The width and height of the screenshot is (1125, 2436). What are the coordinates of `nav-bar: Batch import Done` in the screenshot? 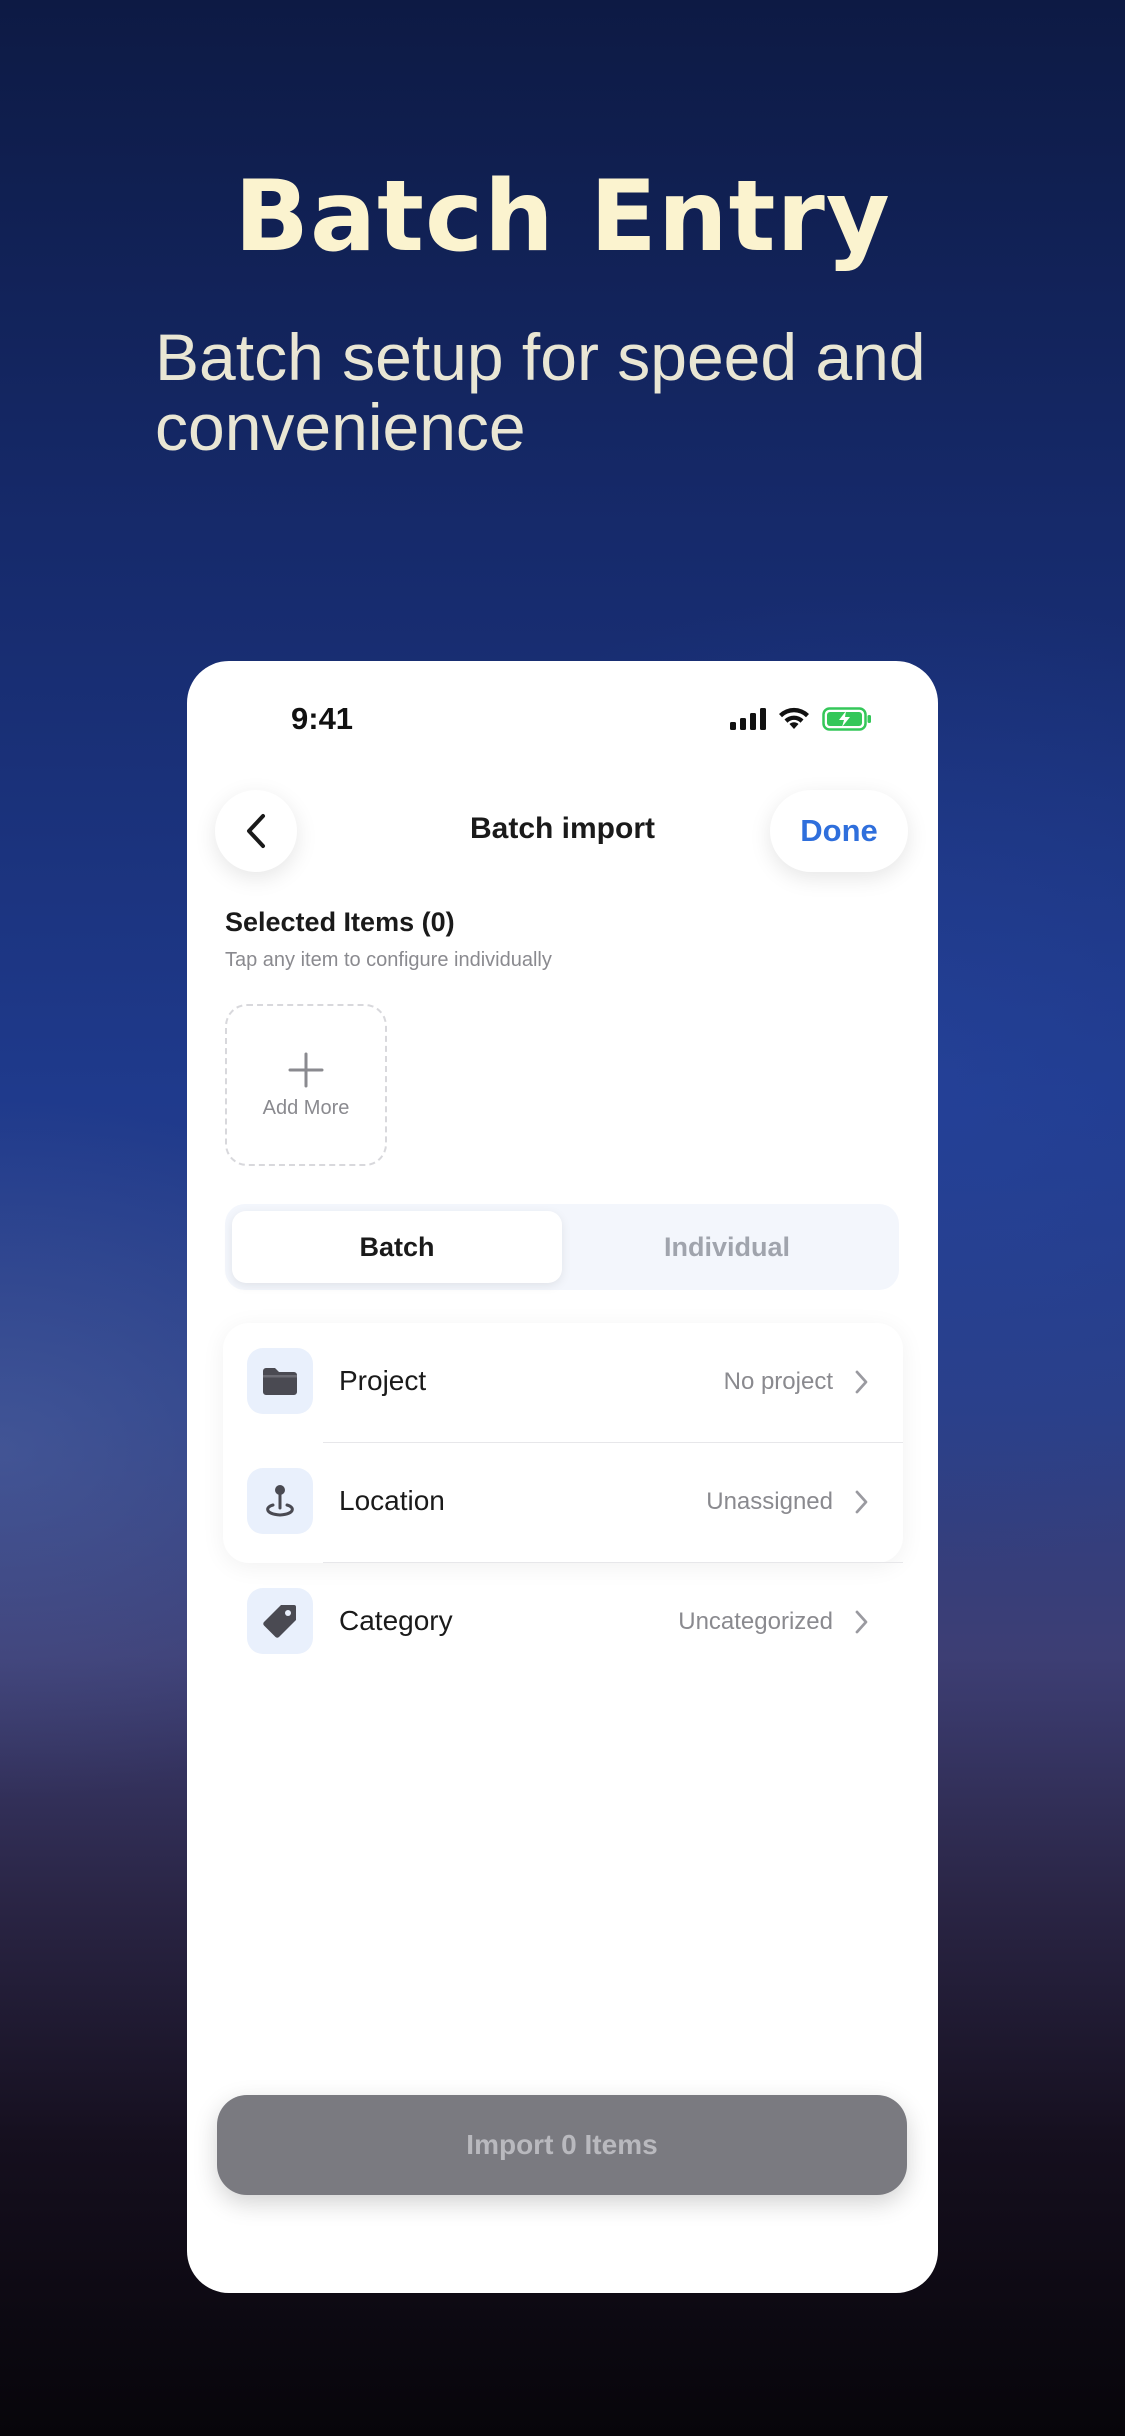 It's located at (562, 831).